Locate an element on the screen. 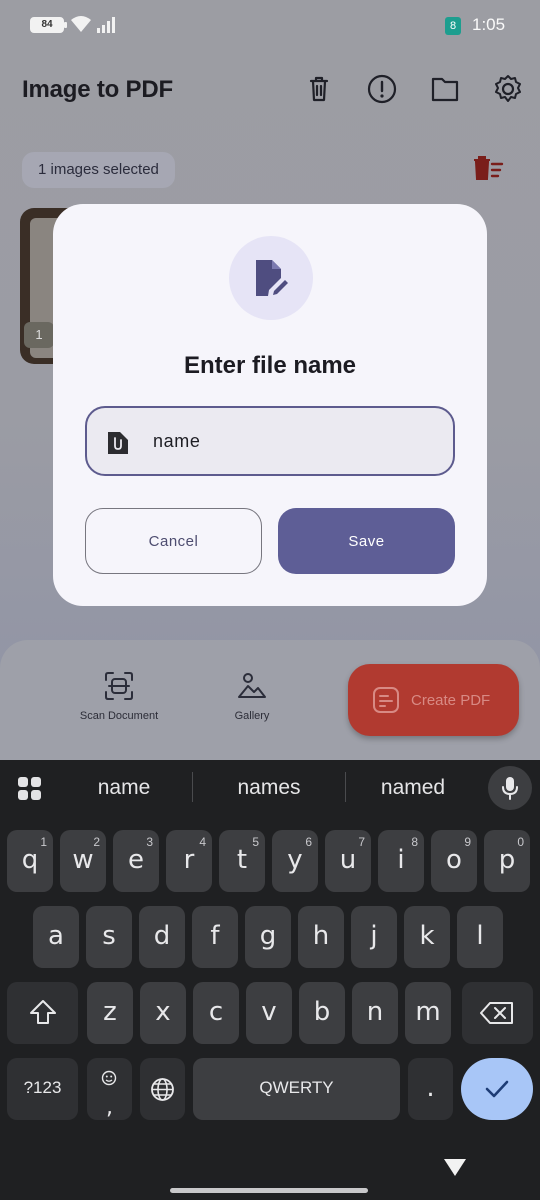  key-label: z is located at coordinates (110, 1012).